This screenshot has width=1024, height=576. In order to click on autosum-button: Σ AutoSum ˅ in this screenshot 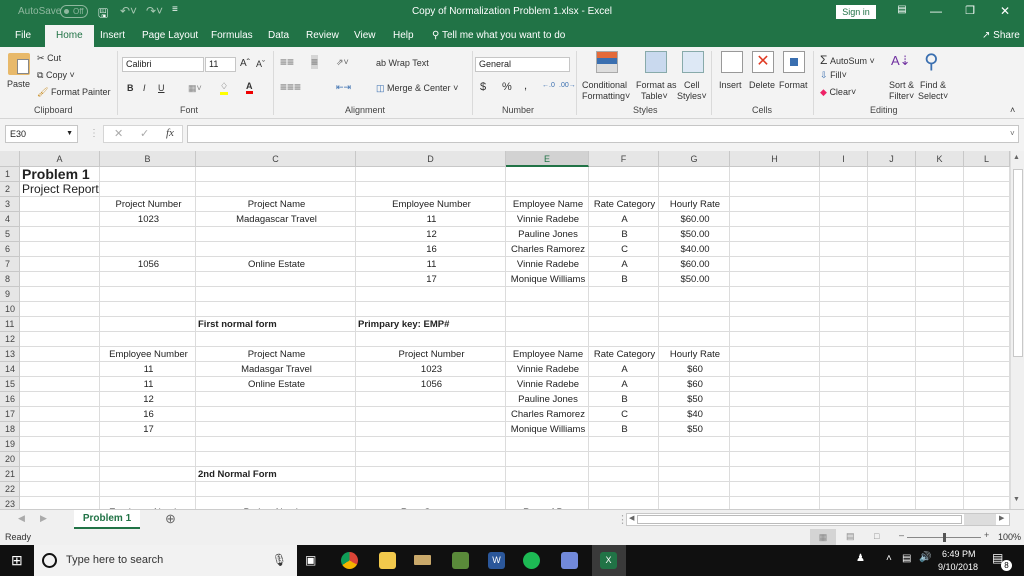, I will do `click(847, 60)`.